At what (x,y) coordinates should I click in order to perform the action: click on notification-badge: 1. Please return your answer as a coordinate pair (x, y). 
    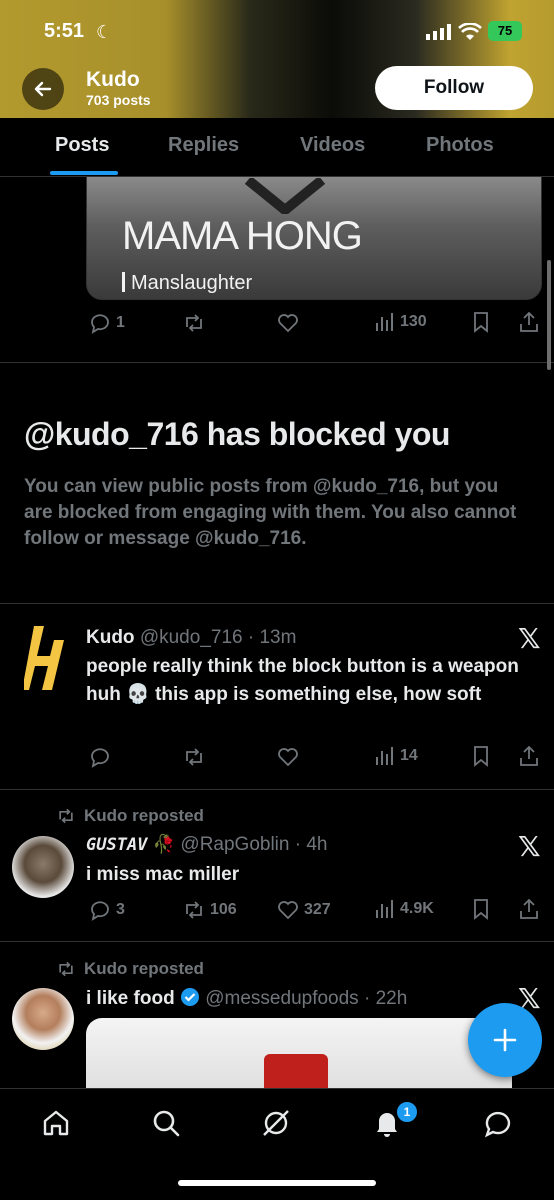
    Looking at the image, I should click on (407, 1112).